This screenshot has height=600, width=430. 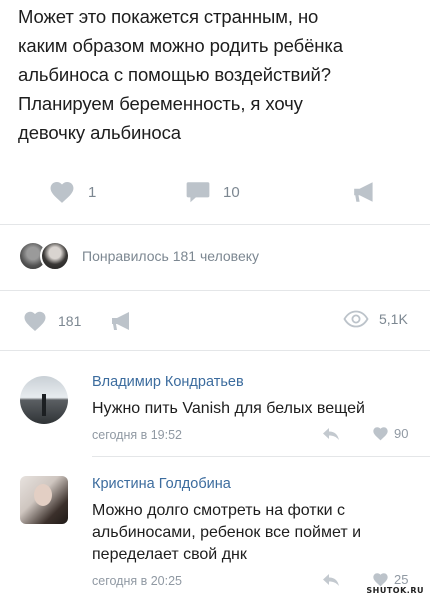 I want to click on stats-row: 181 5,1K, so click(x=215, y=323).